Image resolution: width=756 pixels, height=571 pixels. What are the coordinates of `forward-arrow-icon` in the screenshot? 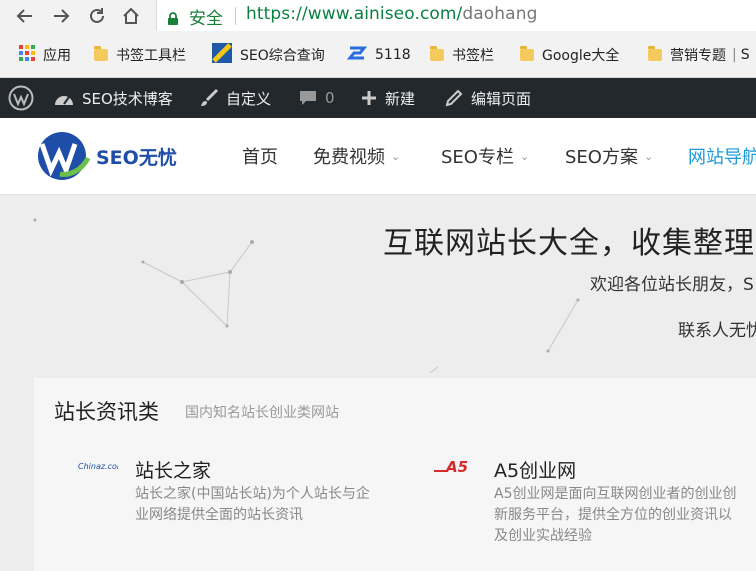 It's located at (62, 16).